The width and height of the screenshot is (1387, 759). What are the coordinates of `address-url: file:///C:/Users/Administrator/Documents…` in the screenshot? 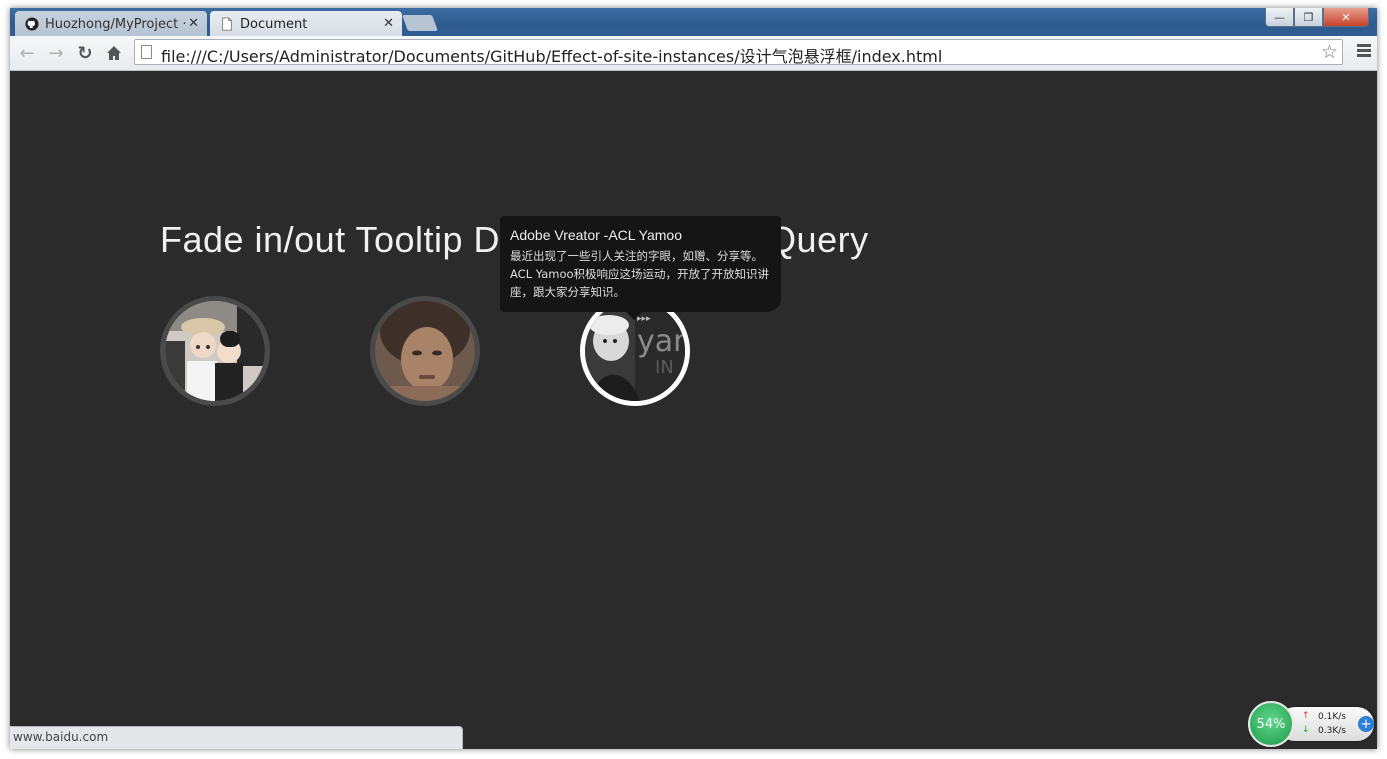 It's located at (551, 55).